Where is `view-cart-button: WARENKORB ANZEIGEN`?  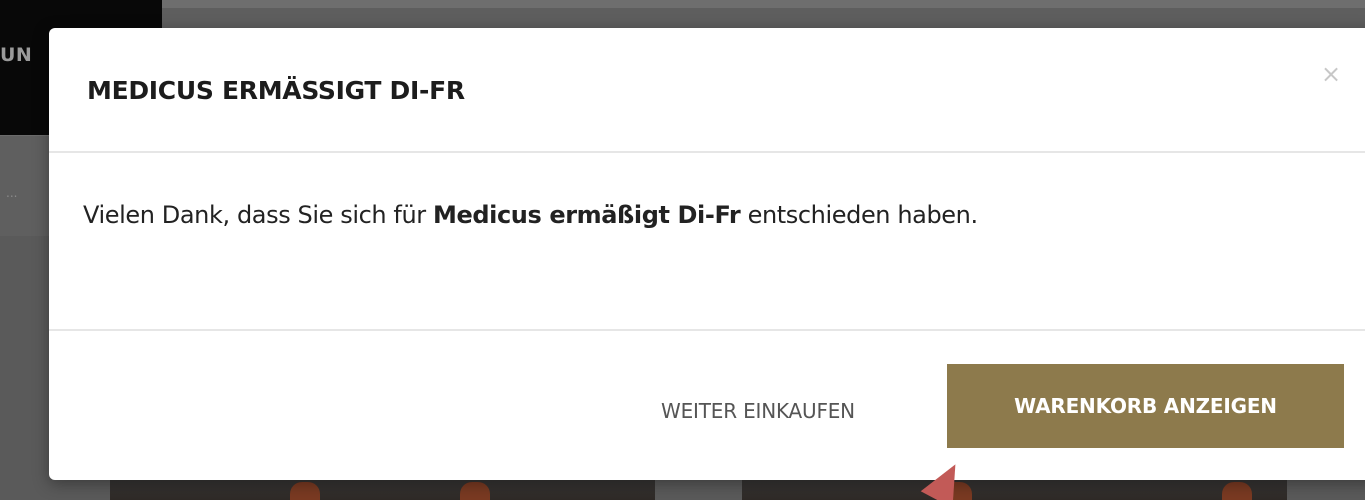
view-cart-button: WARENKORB ANZEIGEN is located at coordinates (1145, 406).